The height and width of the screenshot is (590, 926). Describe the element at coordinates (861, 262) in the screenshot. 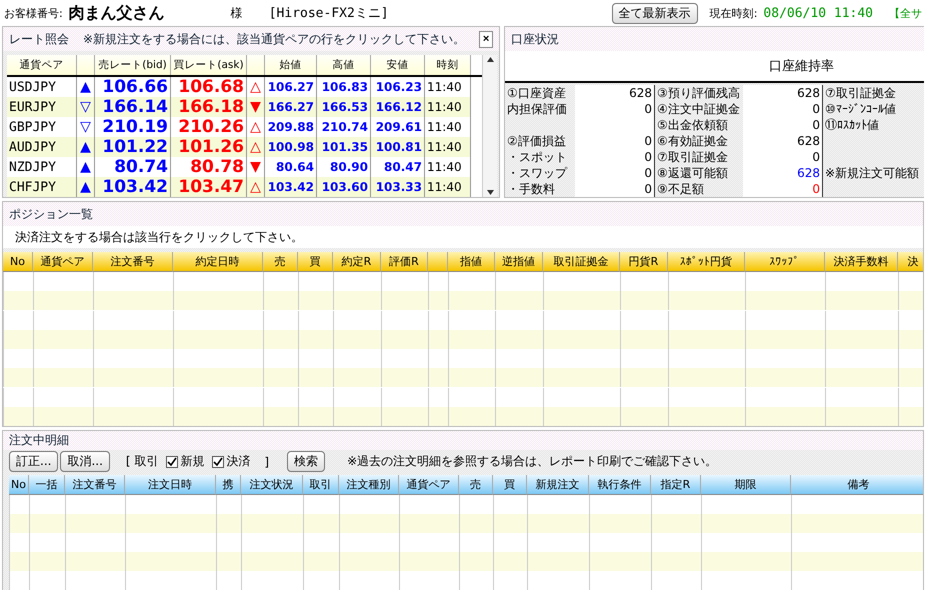

I see `column-header: 決済手数料` at that location.